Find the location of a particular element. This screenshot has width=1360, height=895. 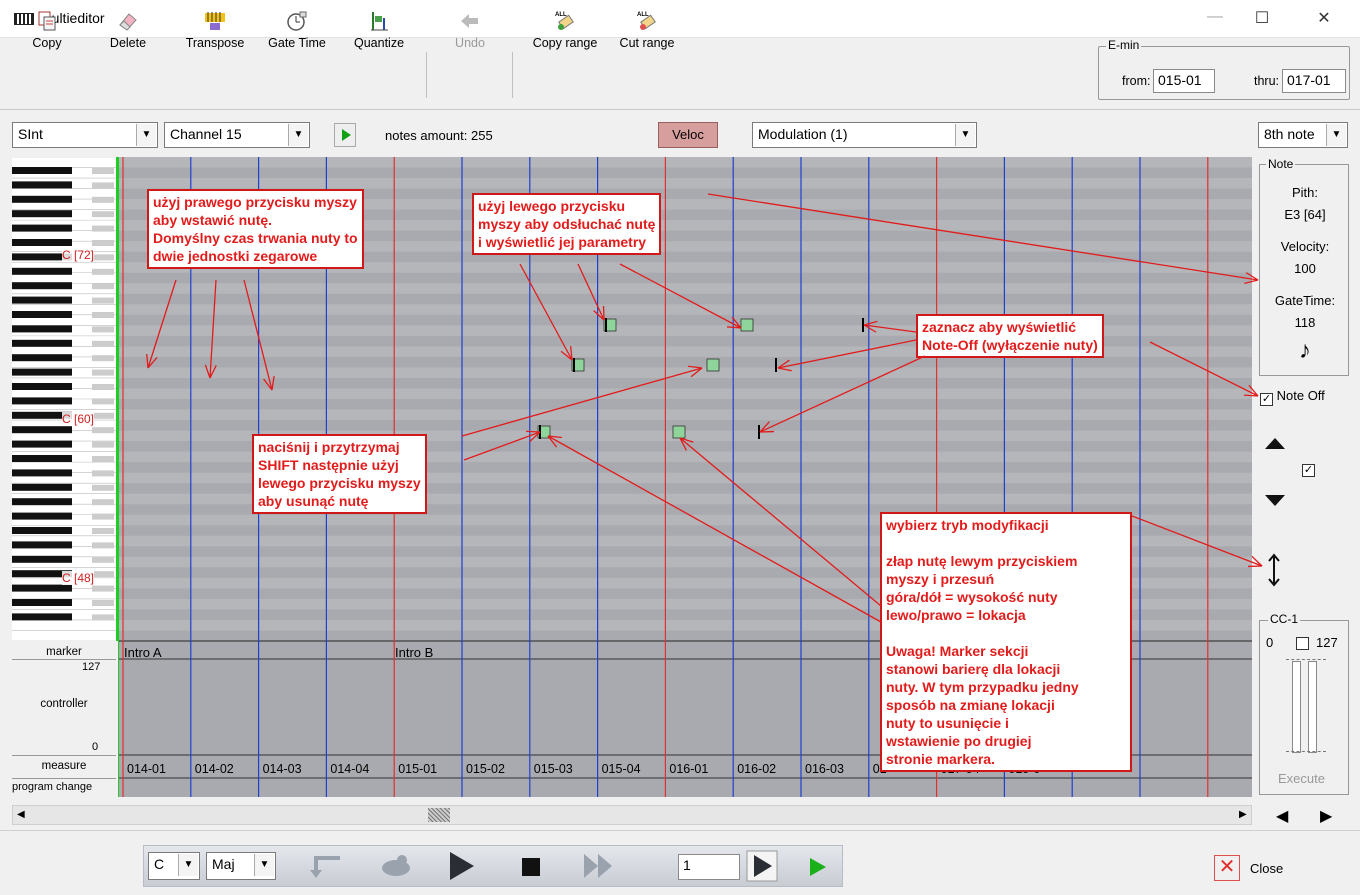

copy-range-button: ALL Copy range is located at coordinates (565, 30).